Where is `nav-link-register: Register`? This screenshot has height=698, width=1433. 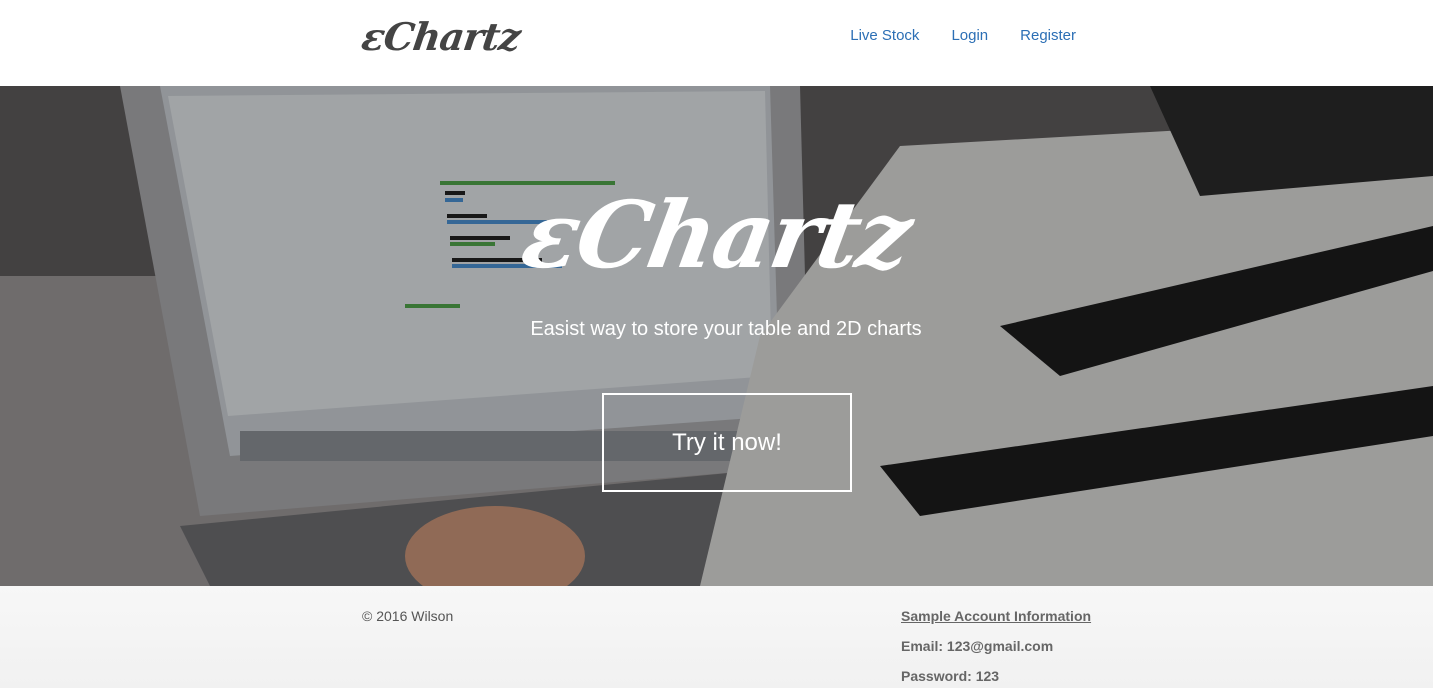
nav-link-register: Register is located at coordinates (1040, 36).